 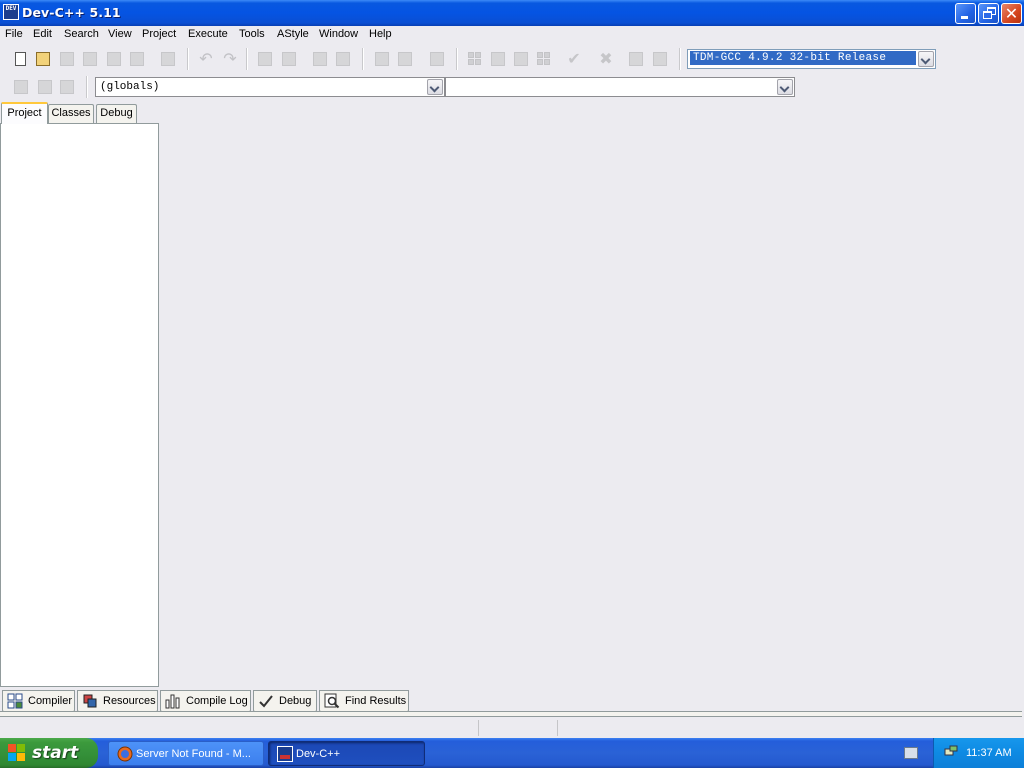 I want to click on compile-run-icon, so click(x=521, y=59).